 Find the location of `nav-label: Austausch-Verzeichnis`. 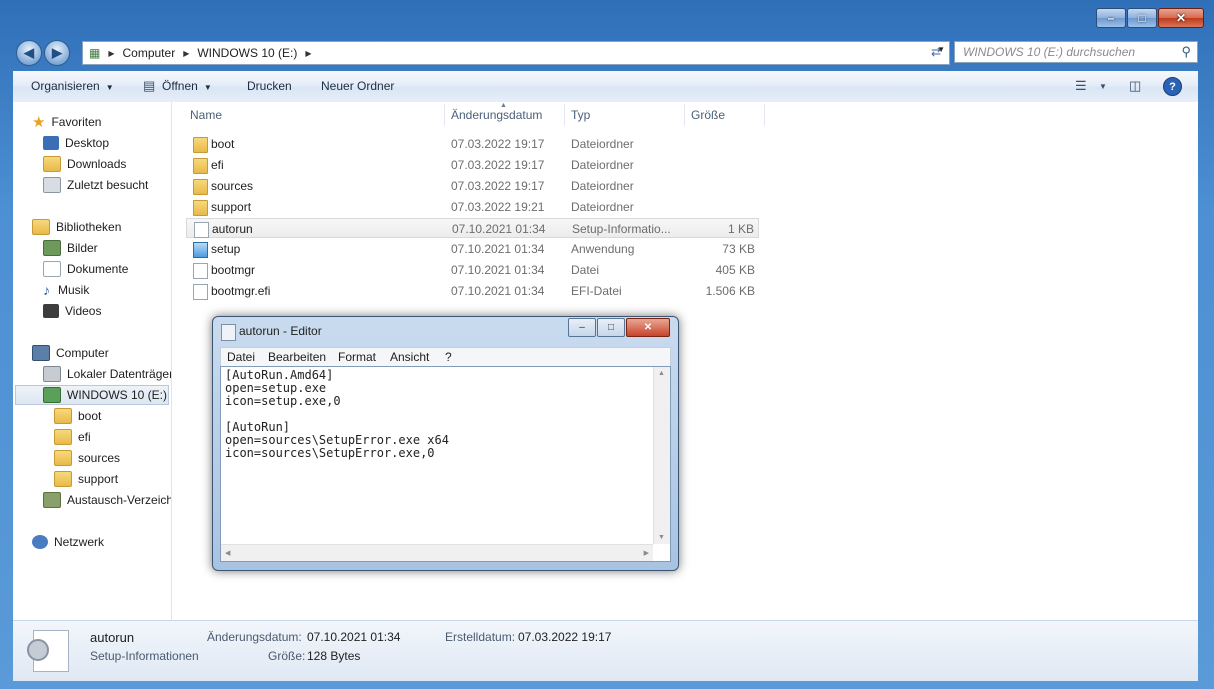

nav-label: Austausch-Verzeichnis is located at coordinates (119, 500).